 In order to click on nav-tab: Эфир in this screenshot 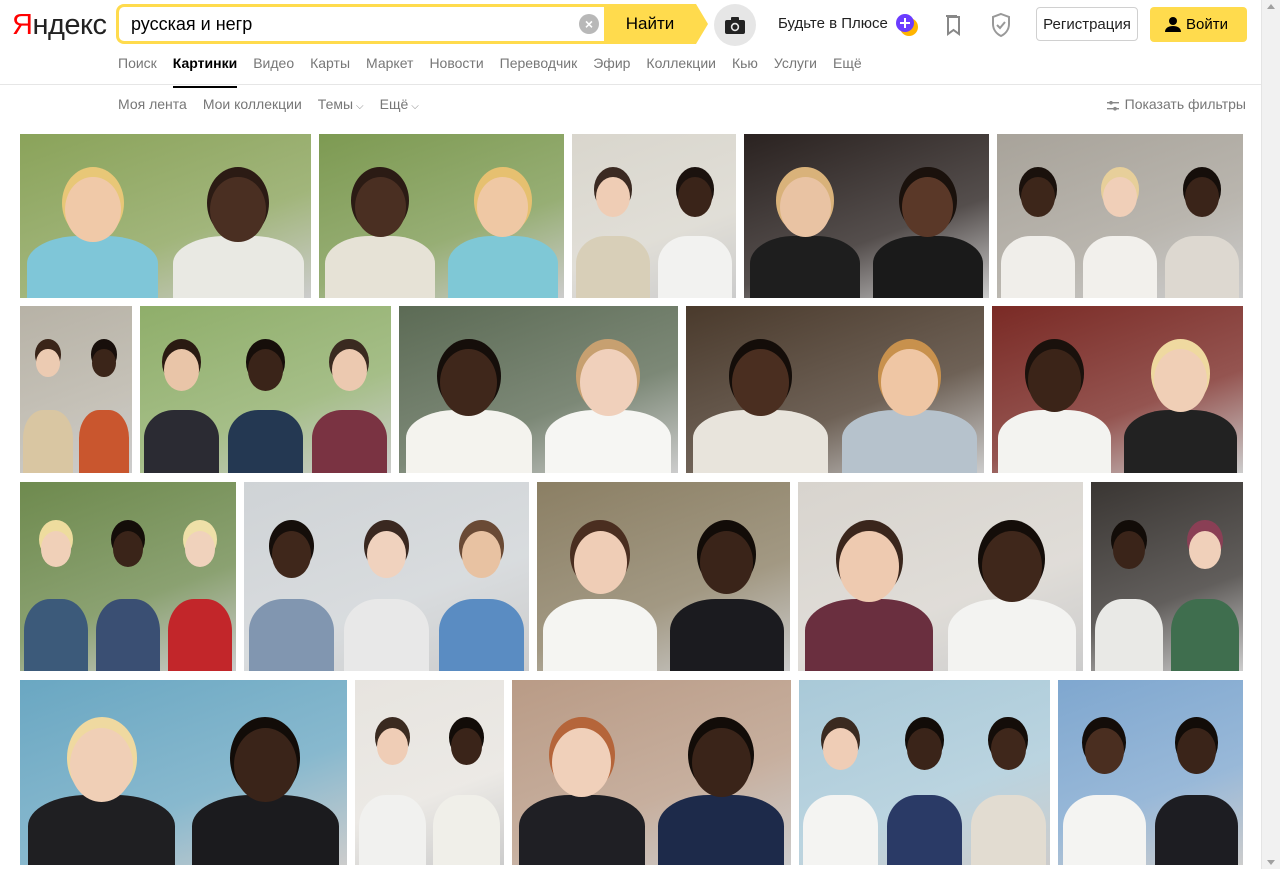, I will do `click(611, 65)`.